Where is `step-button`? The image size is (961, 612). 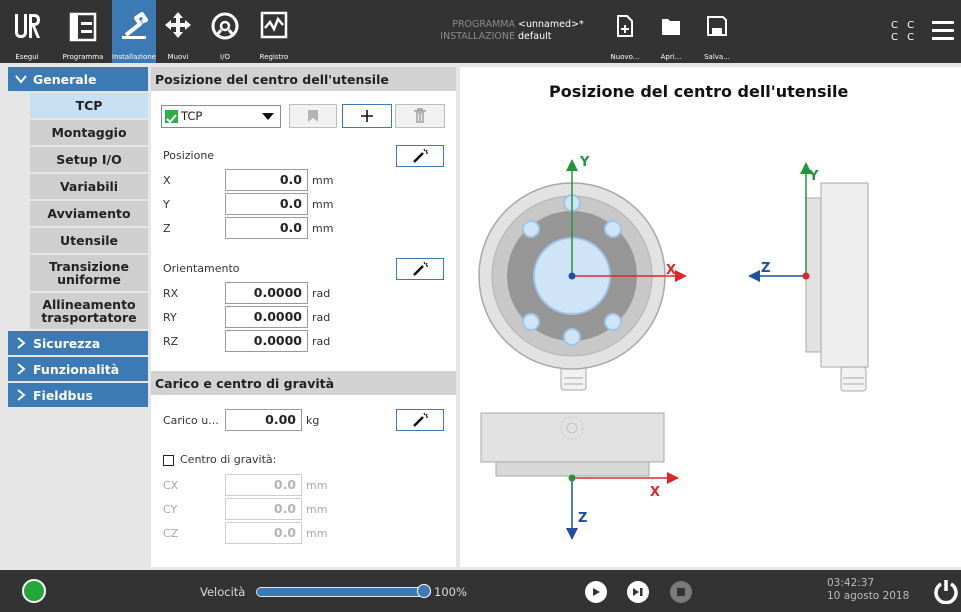 step-button is located at coordinates (638, 592).